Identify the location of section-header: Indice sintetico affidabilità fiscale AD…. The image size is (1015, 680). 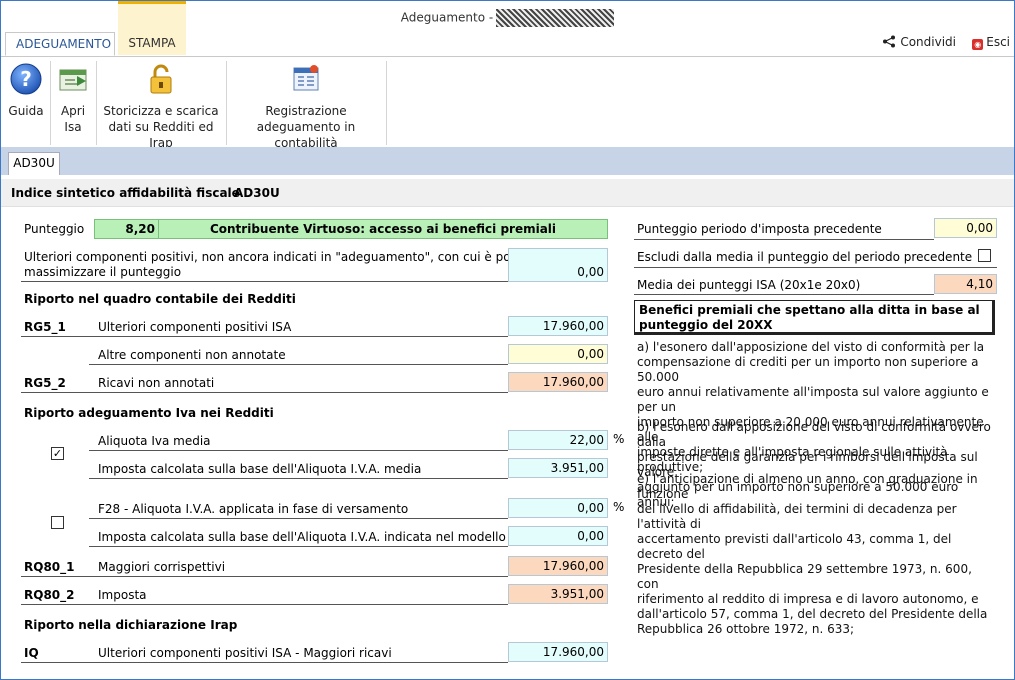
(507, 193).